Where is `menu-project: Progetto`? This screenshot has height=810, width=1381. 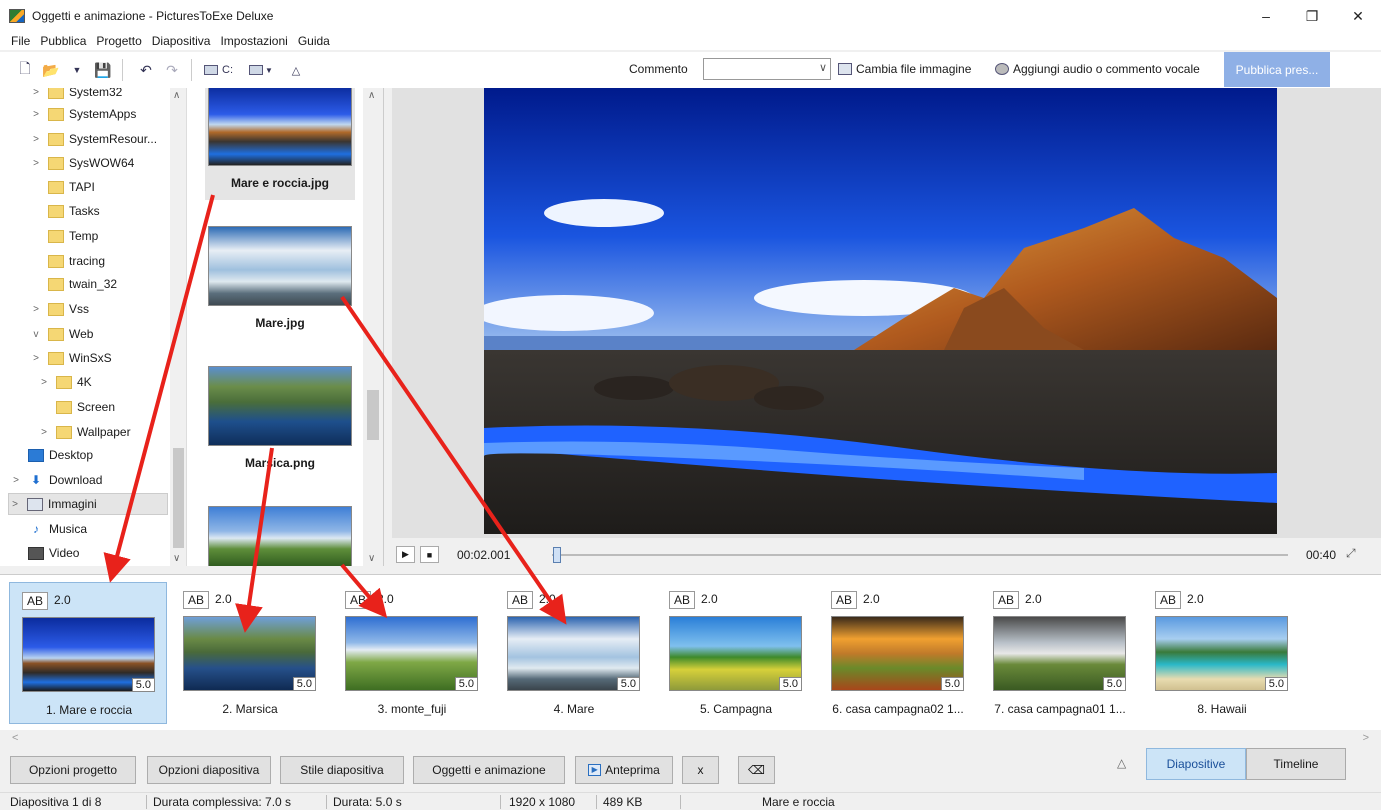 menu-project: Progetto is located at coordinates (118, 41).